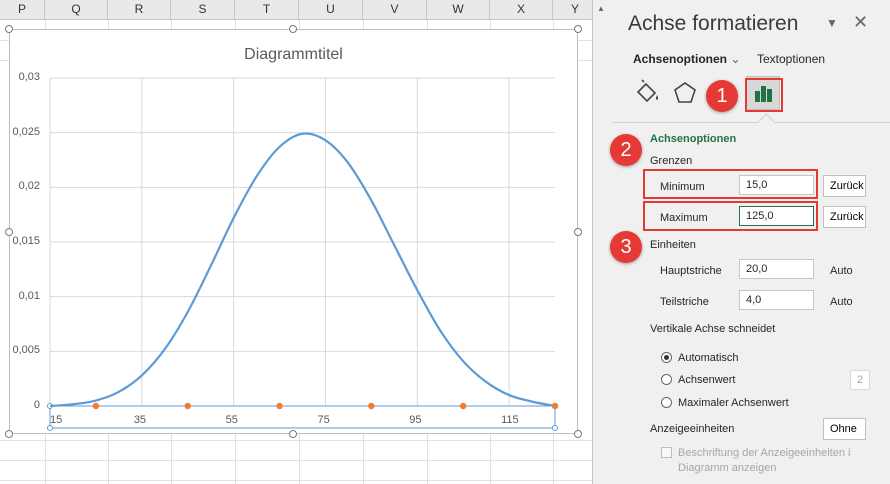  Describe the element at coordinates (203, 9) in the screenshot. I see `column-header-s: S` at that location.